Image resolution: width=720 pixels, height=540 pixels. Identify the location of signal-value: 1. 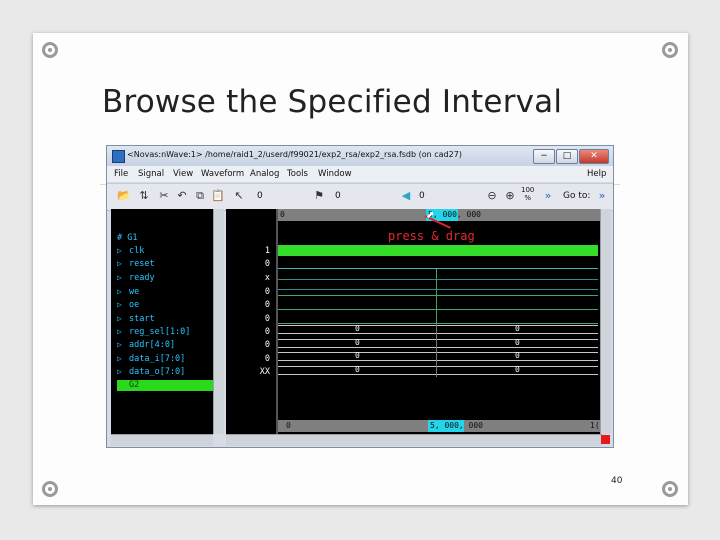
(267, 251).